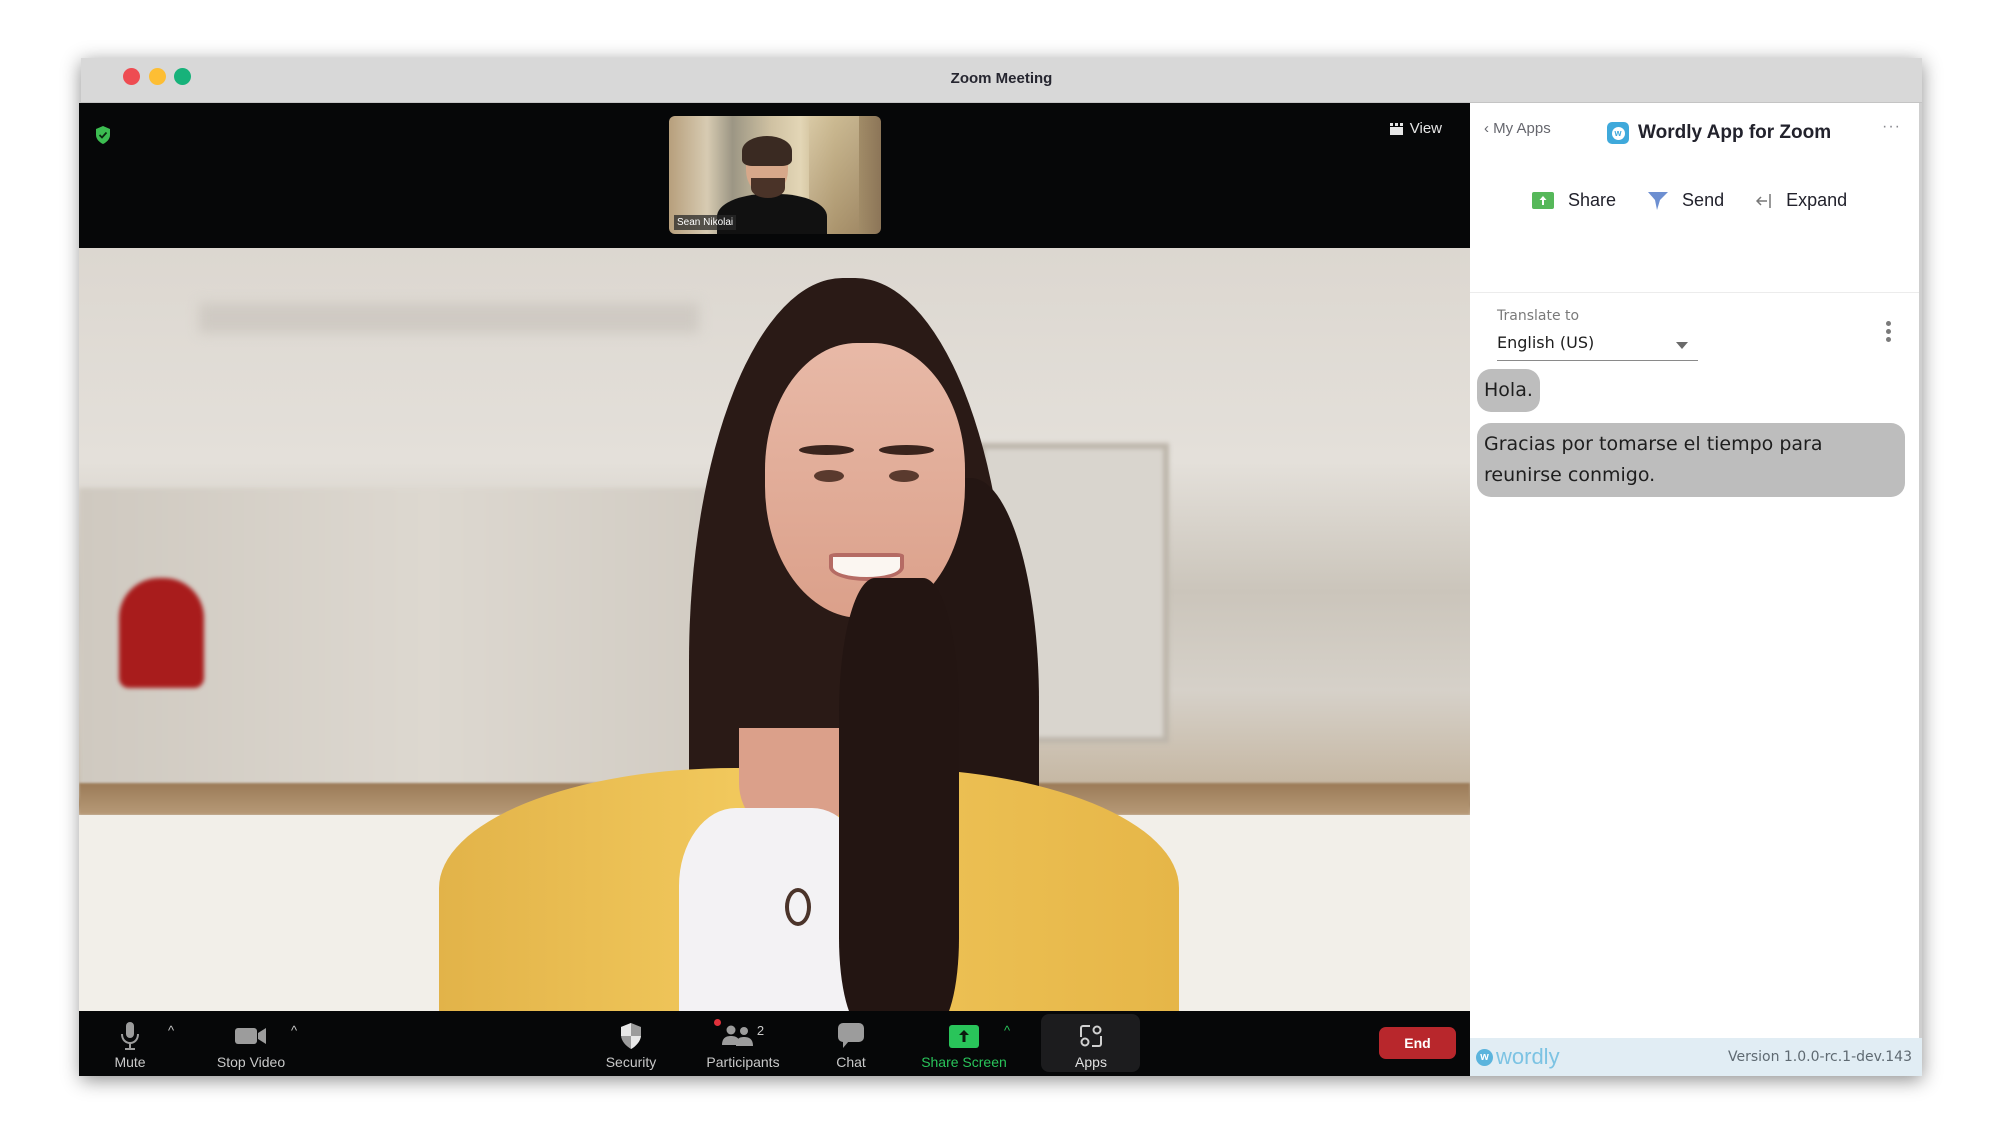  I want to click on share-up-arrow-icon, so click(1543, 200).